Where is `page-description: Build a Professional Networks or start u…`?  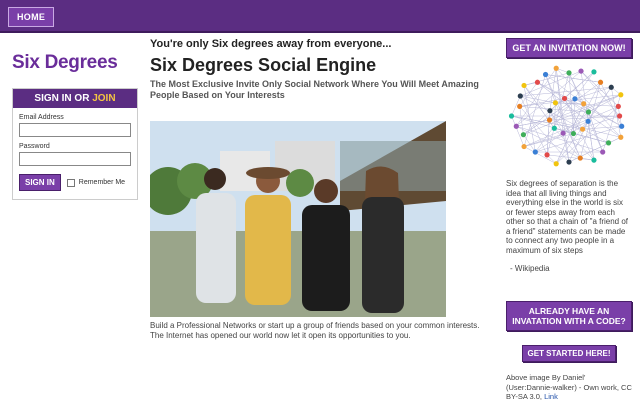 page-description: Build a Professional Networks or start u… is located at coordinates (315, 330).